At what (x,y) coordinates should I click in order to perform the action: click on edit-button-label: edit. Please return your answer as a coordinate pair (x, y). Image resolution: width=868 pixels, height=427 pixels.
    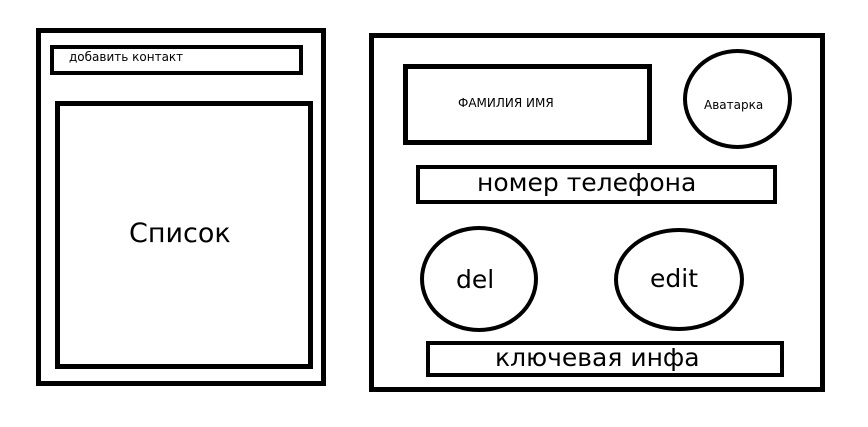
    Looking at the image, I should click on (674, 278).